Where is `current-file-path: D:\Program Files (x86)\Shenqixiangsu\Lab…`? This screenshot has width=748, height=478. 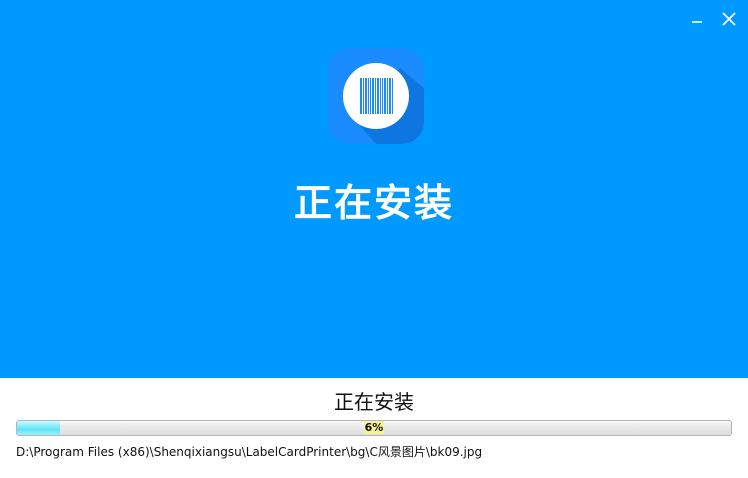
current-file-path: D:\Program Files (x86)\Shenqixiangsu\Lab… is located at coordinates (249, 452).